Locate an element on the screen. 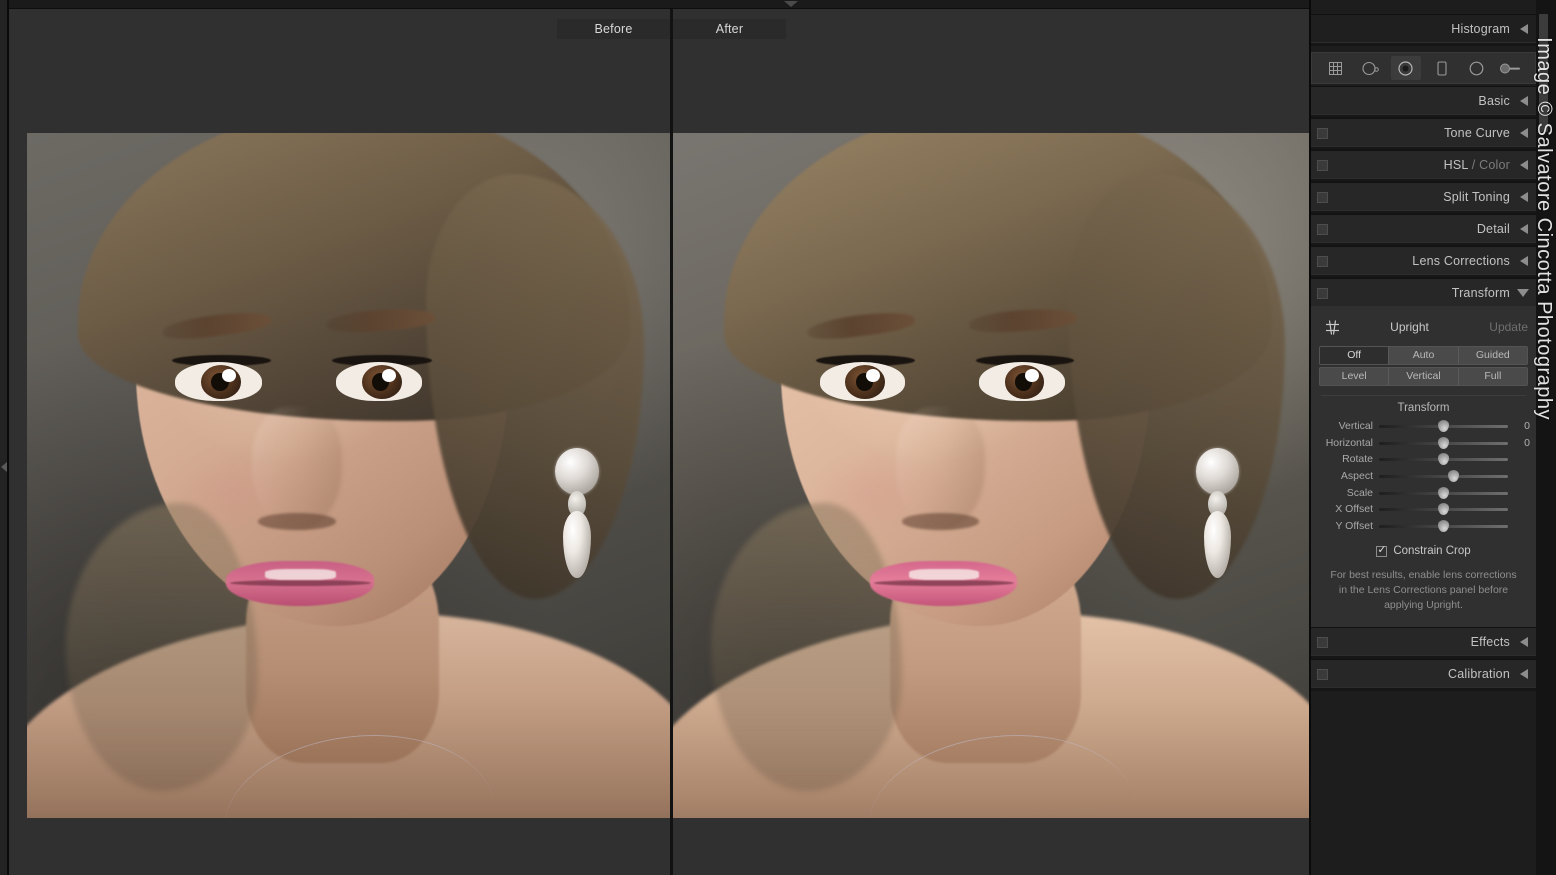 The image size is (1556, 875). red-eye-tool is located at coordinates (1405, 68).